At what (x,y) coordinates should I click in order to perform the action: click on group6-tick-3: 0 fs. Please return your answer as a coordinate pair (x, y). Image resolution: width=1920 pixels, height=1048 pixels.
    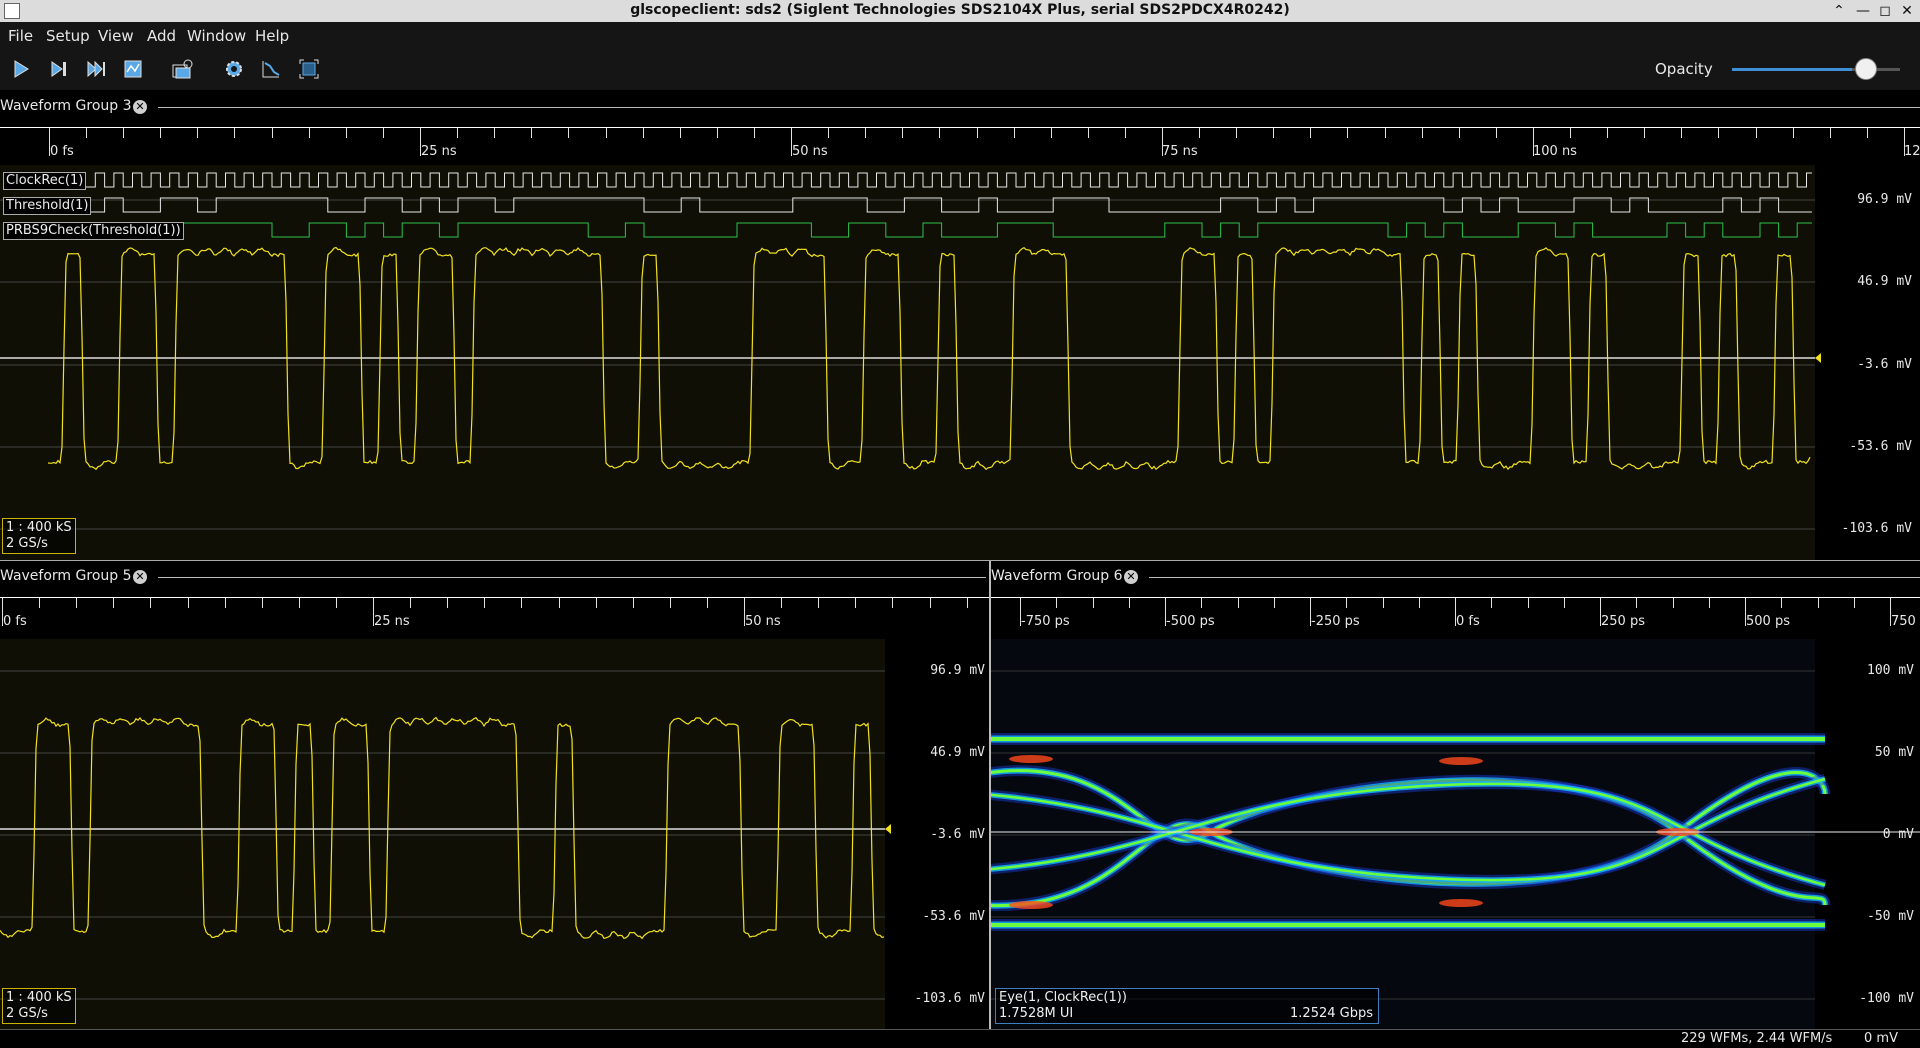
    Looking at the image, I should click on (1468, 621).